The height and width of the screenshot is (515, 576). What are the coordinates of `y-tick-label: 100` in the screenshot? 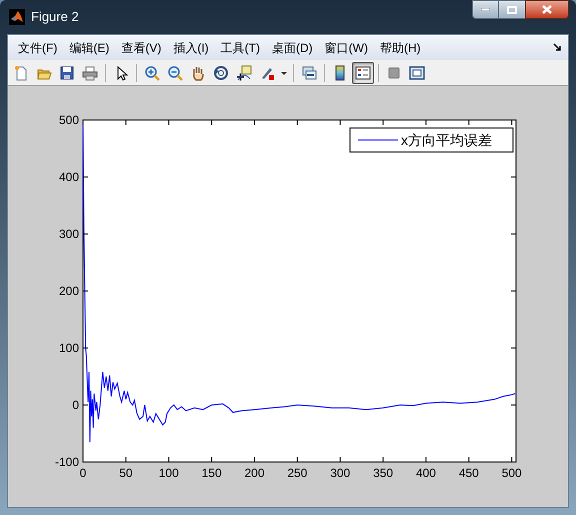 It's located at (68, 348).